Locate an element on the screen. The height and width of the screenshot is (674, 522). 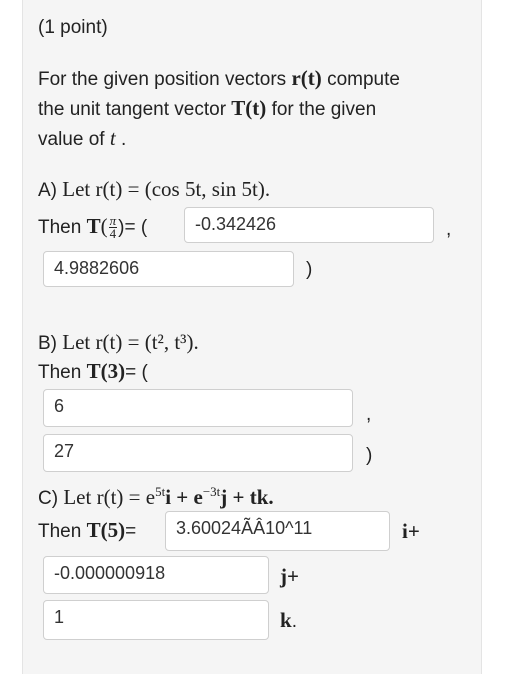
partB-input-2: 27 is located at coordinates (198, 453).